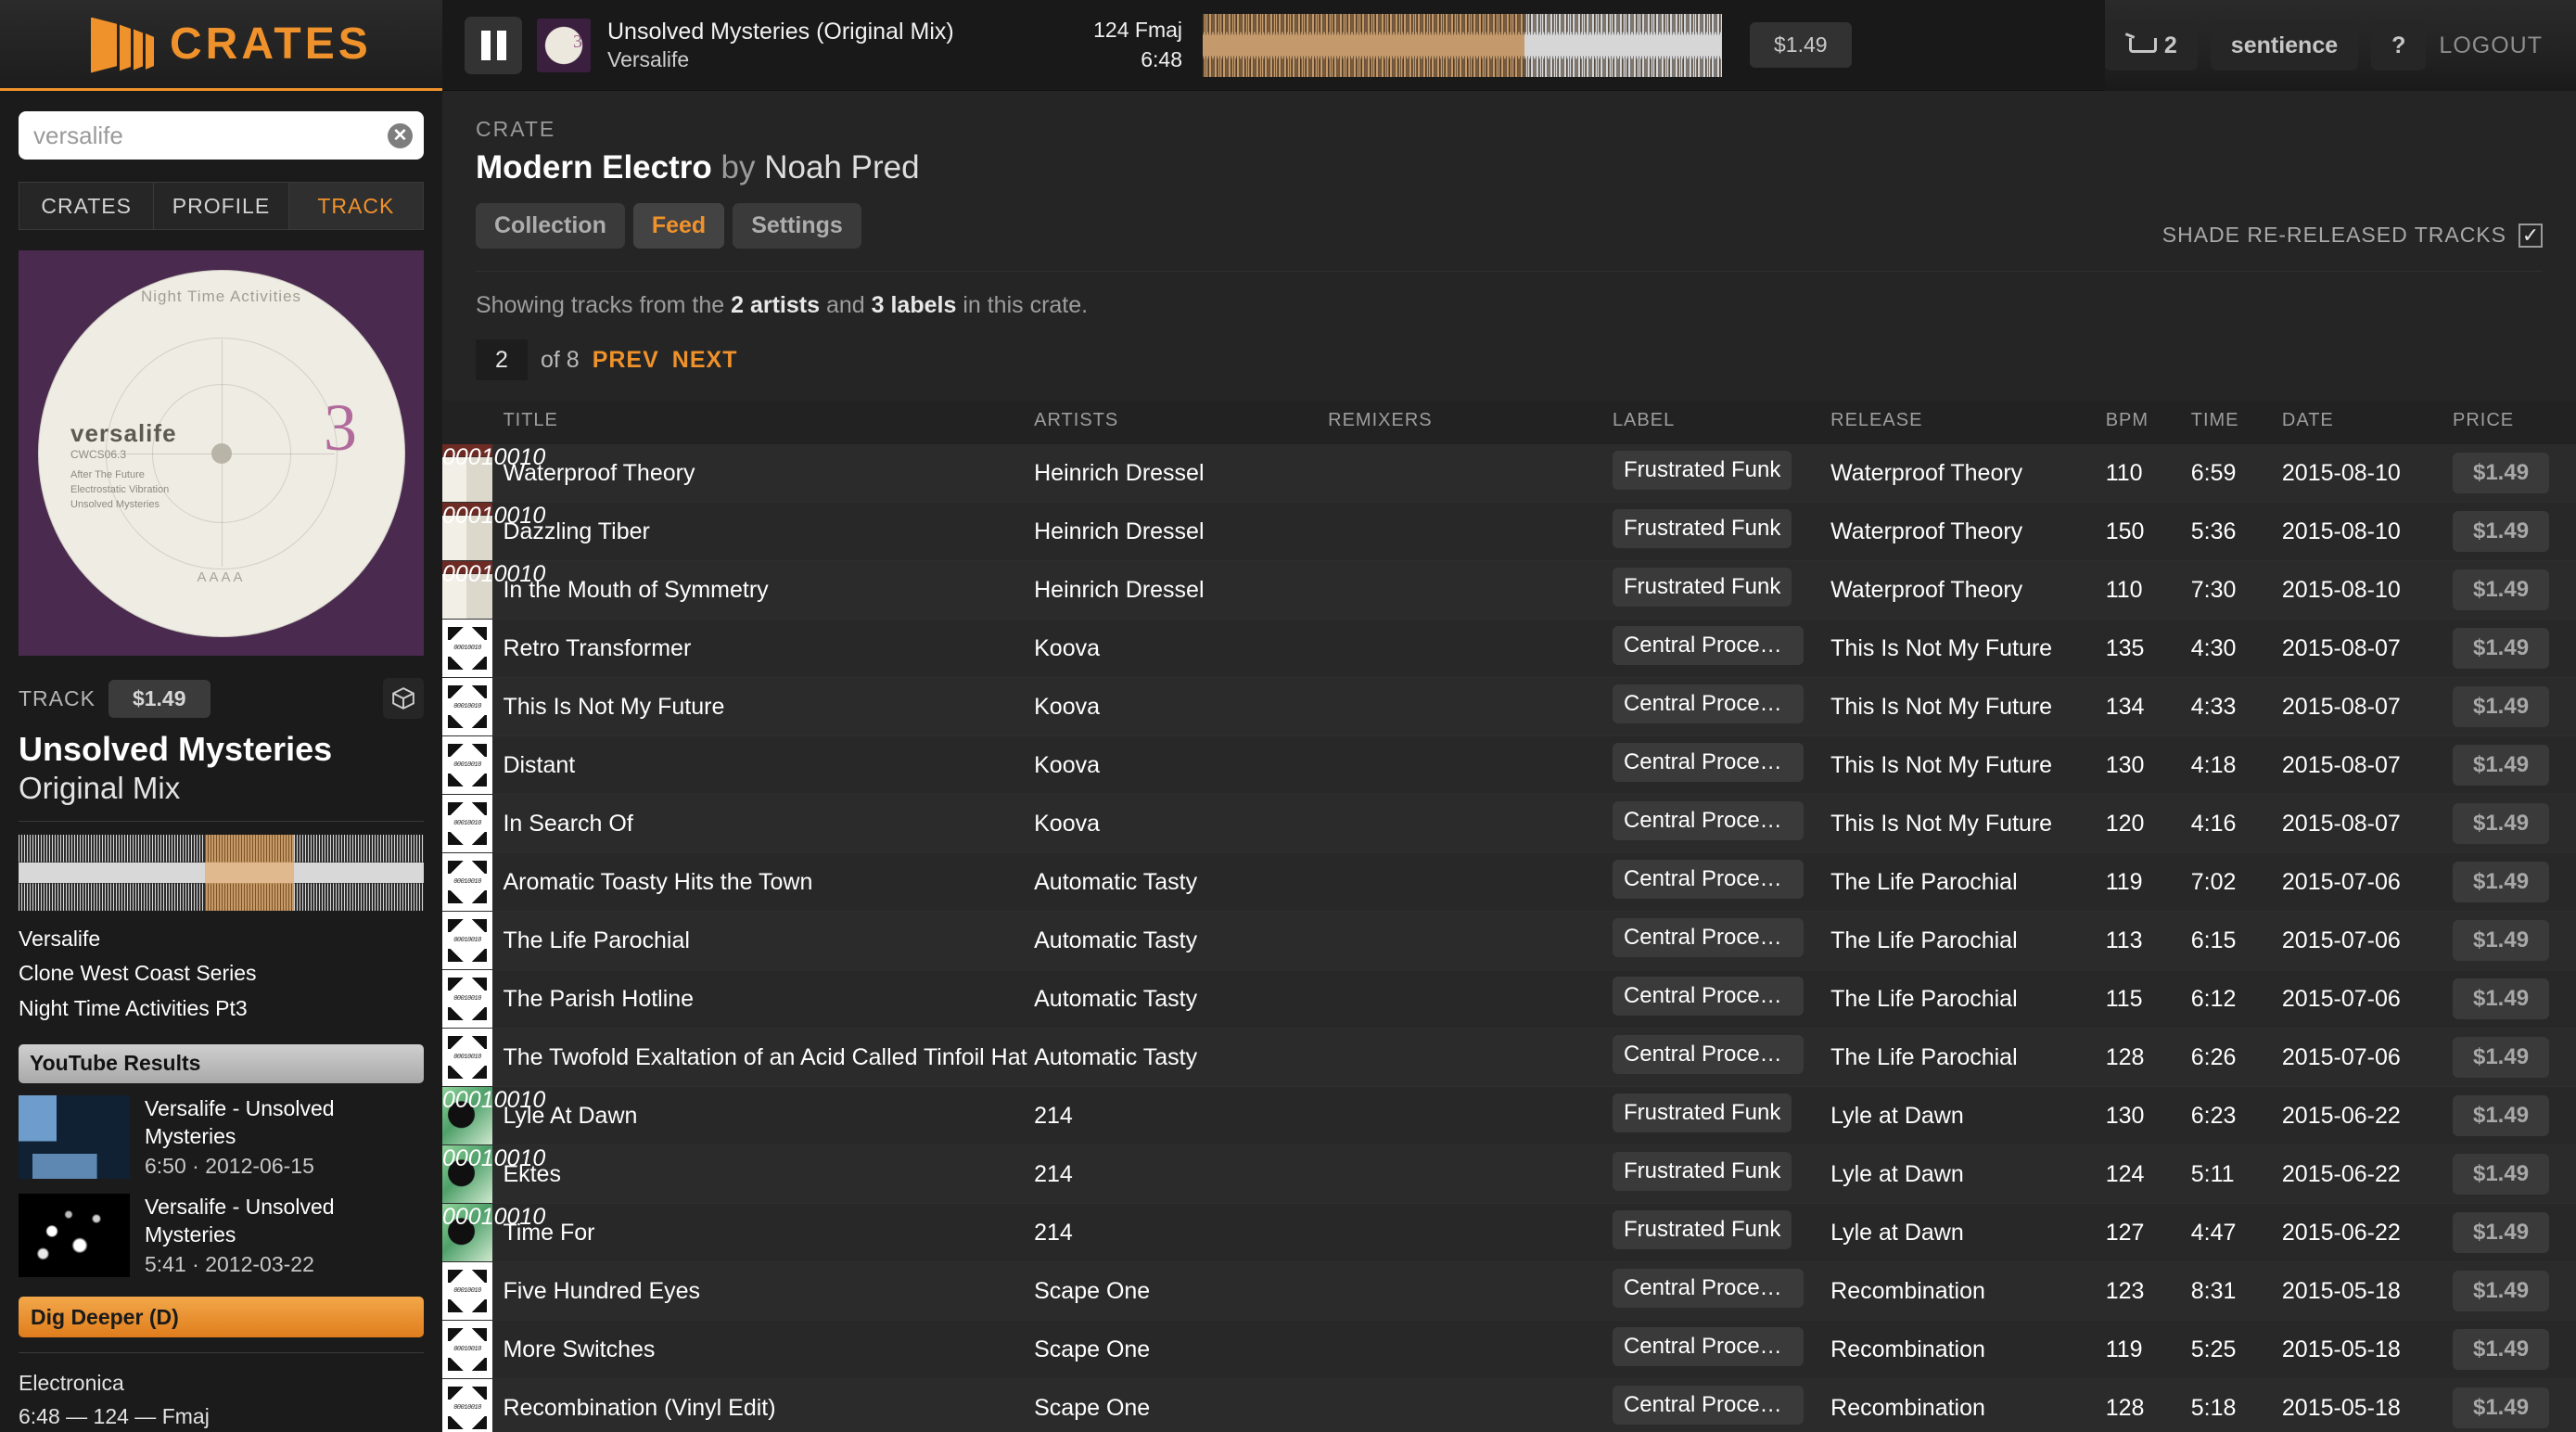 This screenshot has width=2576, height=1432. Describe the element at coordinates (2148, 422) in the screenshot. I see `col-bpm: BPM` at that location.